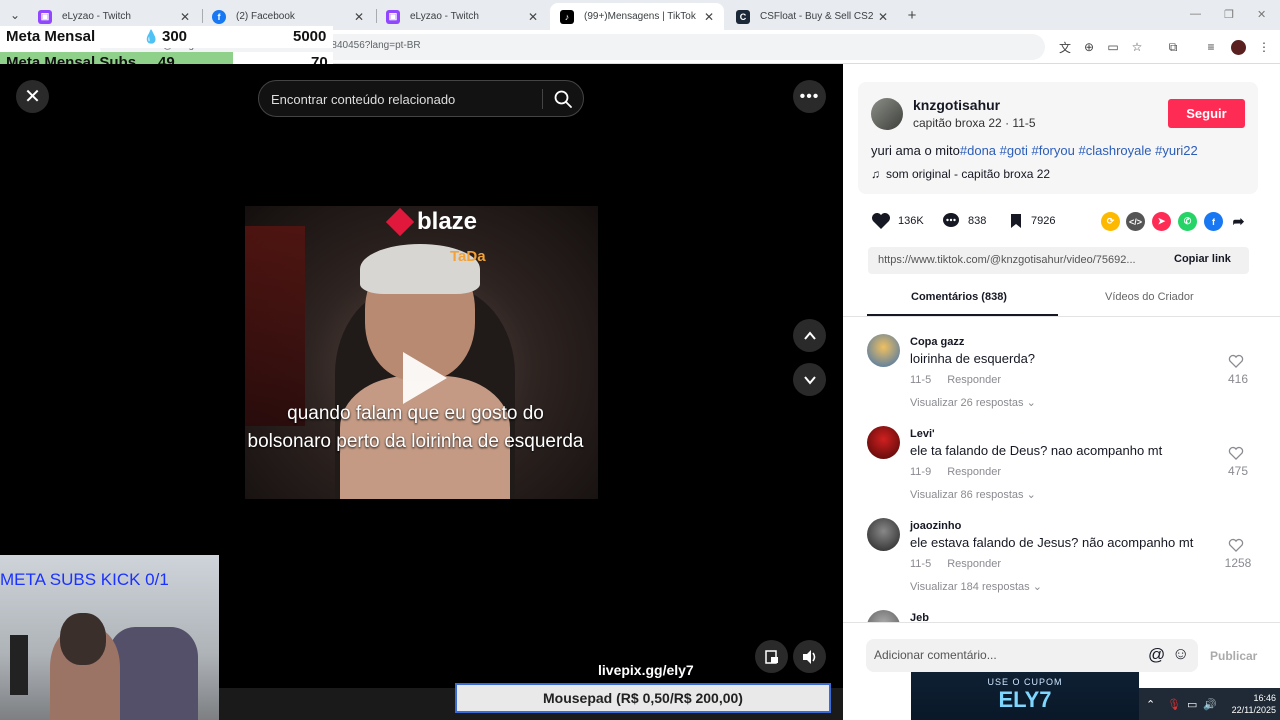 Image resolution: width=1280 pixels, height=720 pixels. What do you see at coordinates (809, 96) in the screenshot?
I see `more-options-button: •••` at bounding box center [809, 96].